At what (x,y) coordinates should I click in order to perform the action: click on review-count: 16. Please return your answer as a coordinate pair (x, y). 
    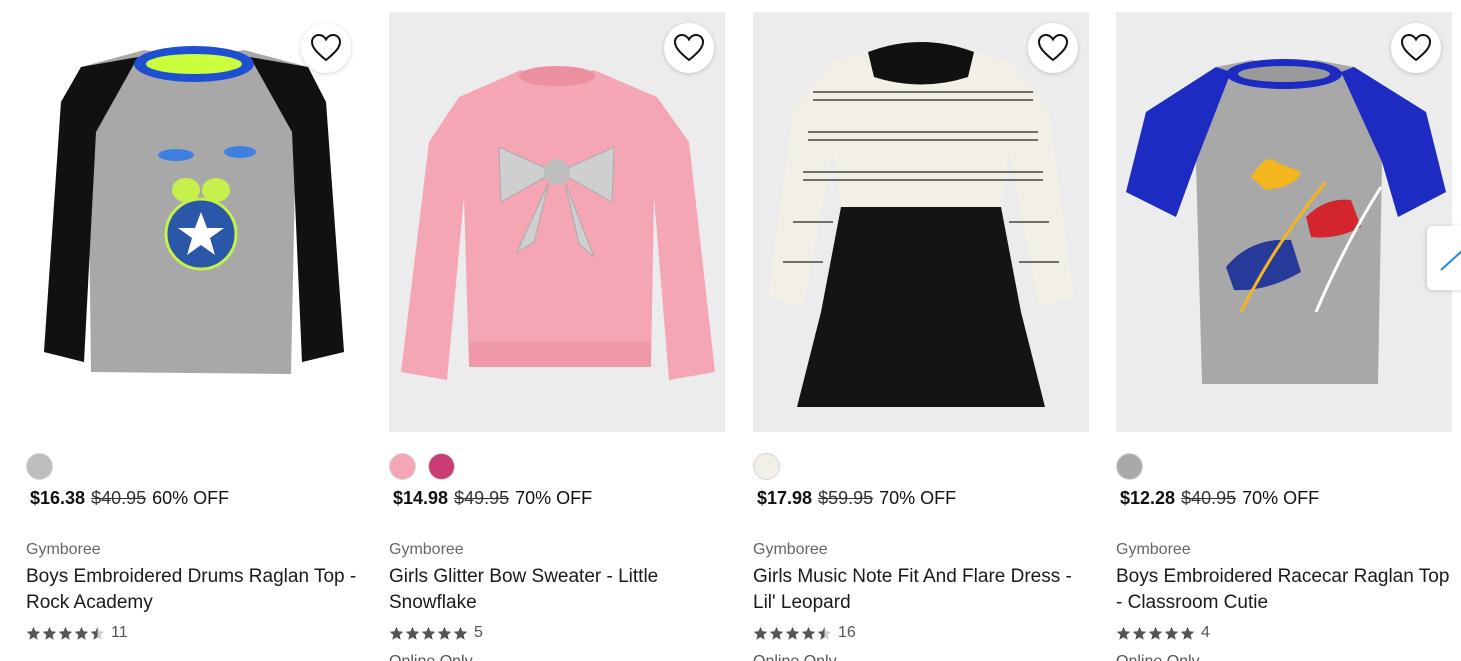
    Looking at the image, I should click on (847, 632).